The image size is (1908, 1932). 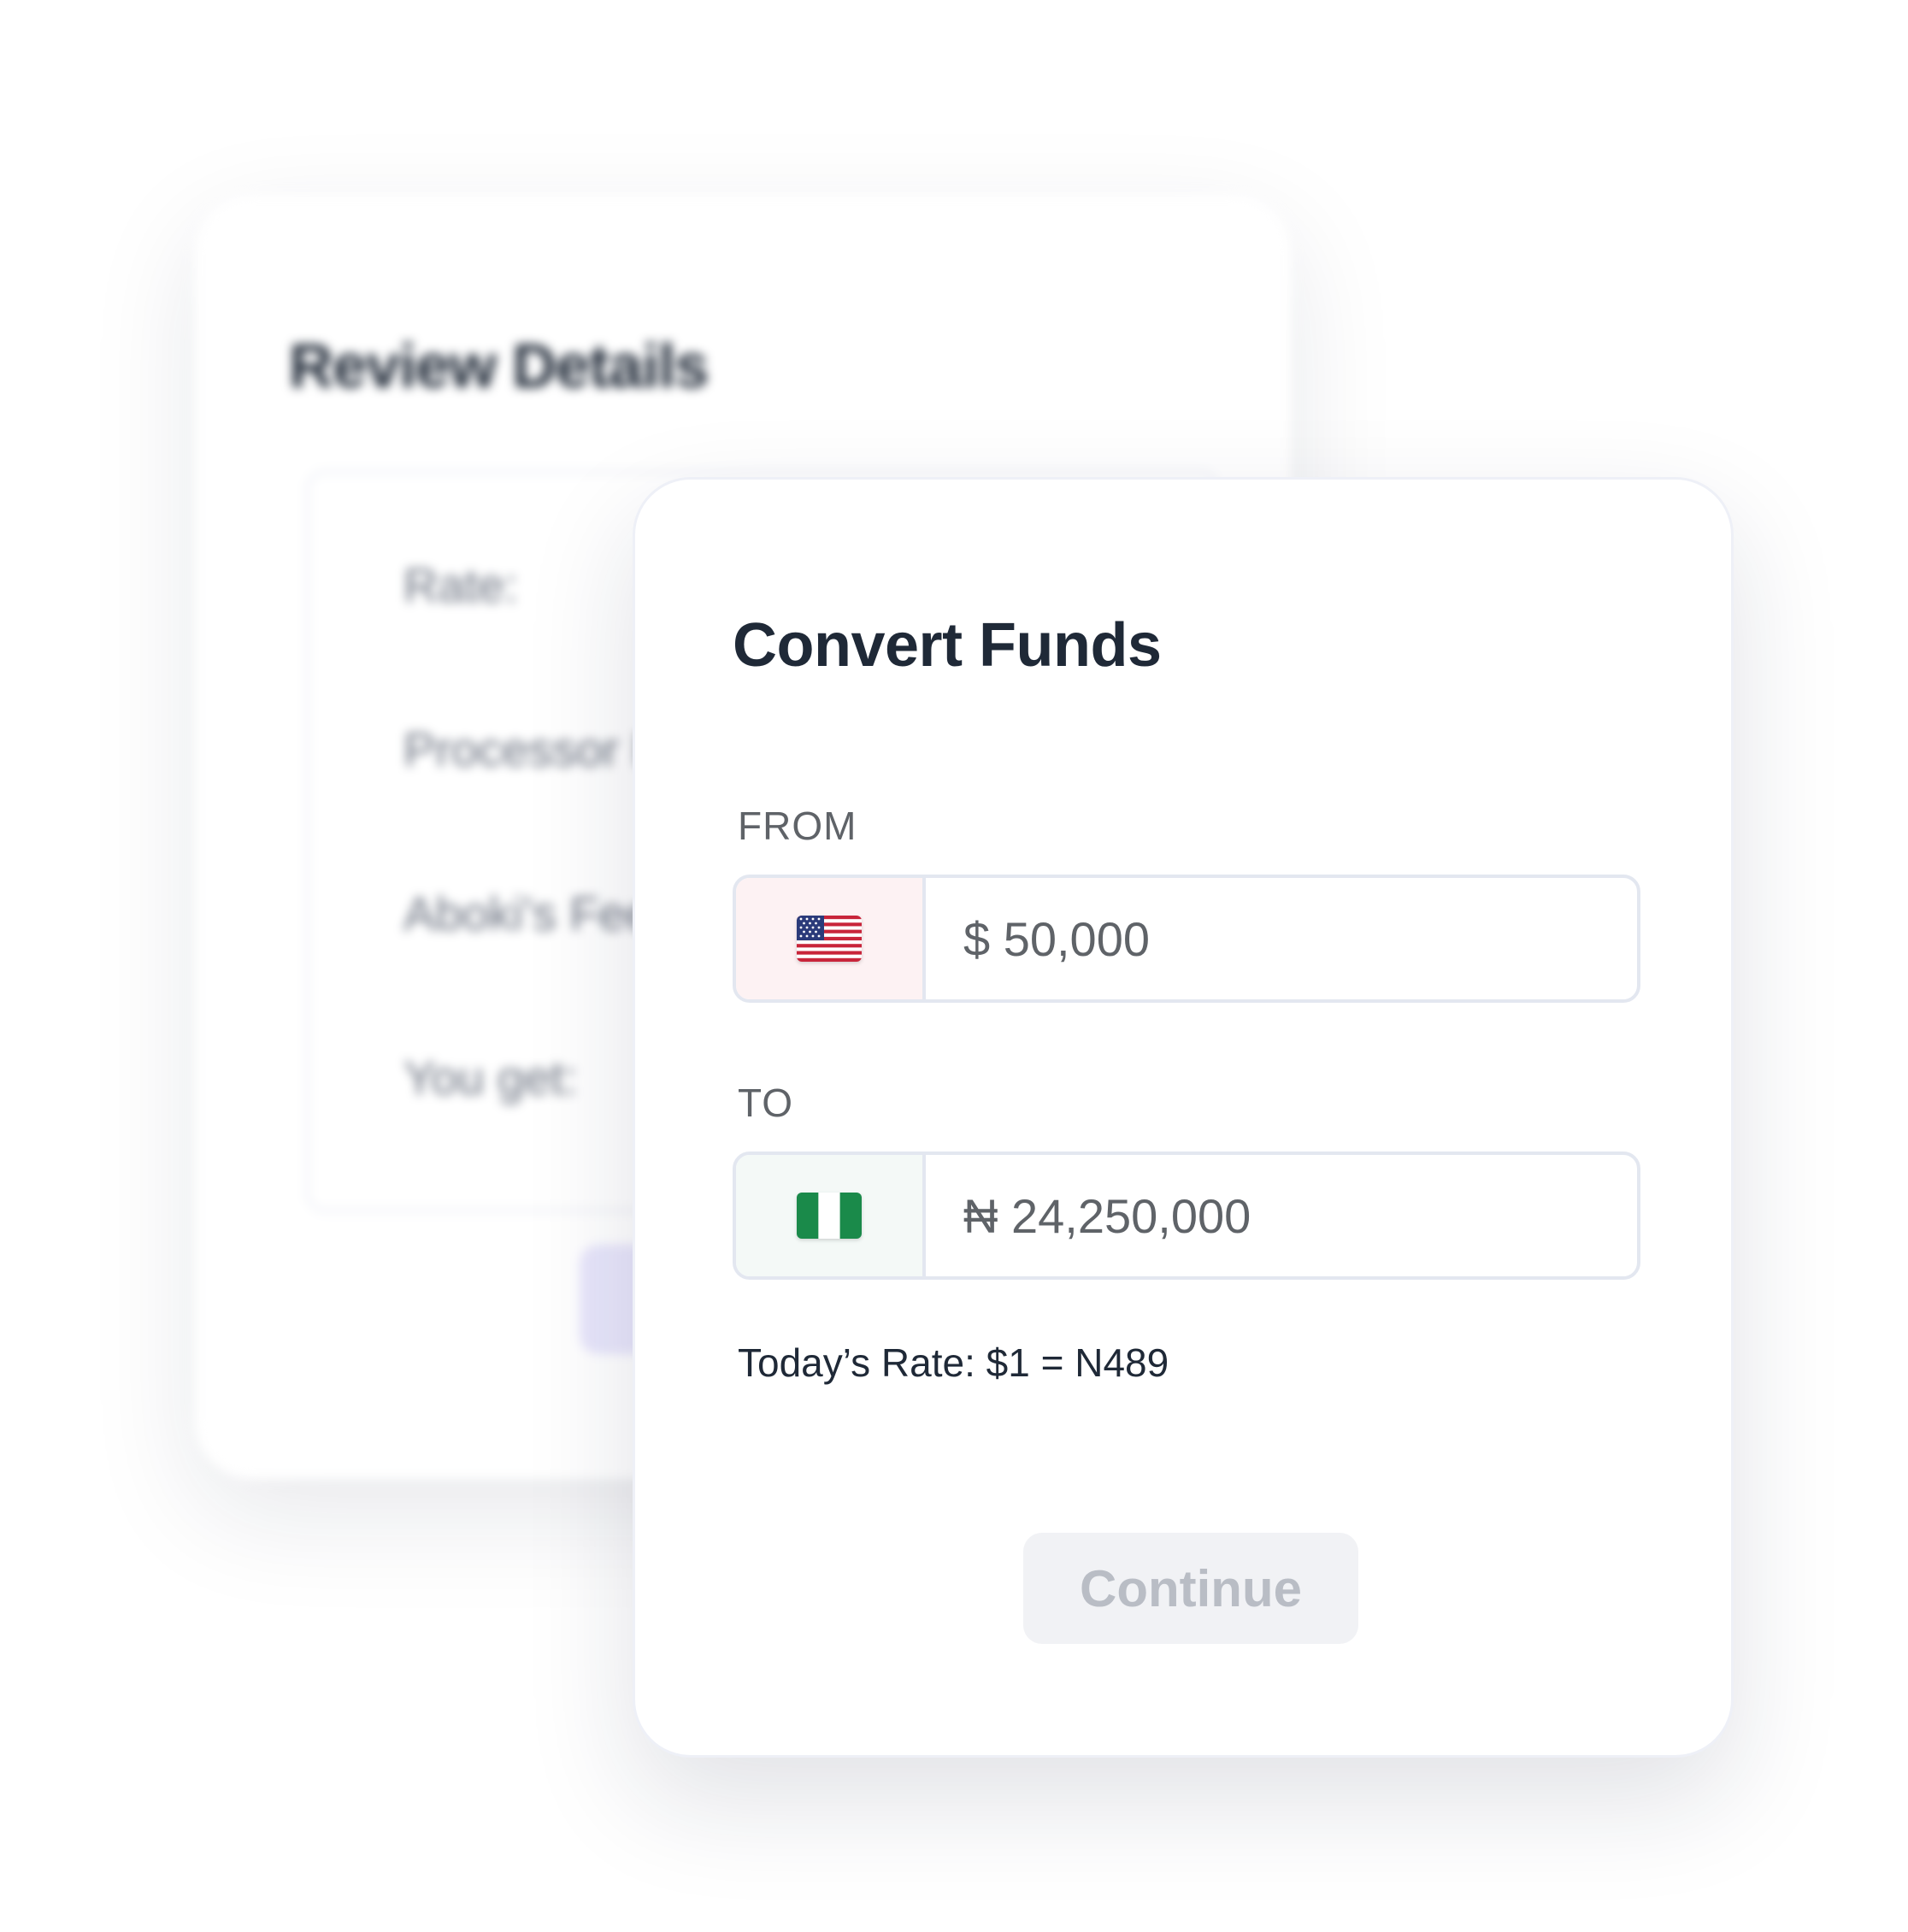 I want to click on continue-button: Continue, so click(x=1190, y=1588).